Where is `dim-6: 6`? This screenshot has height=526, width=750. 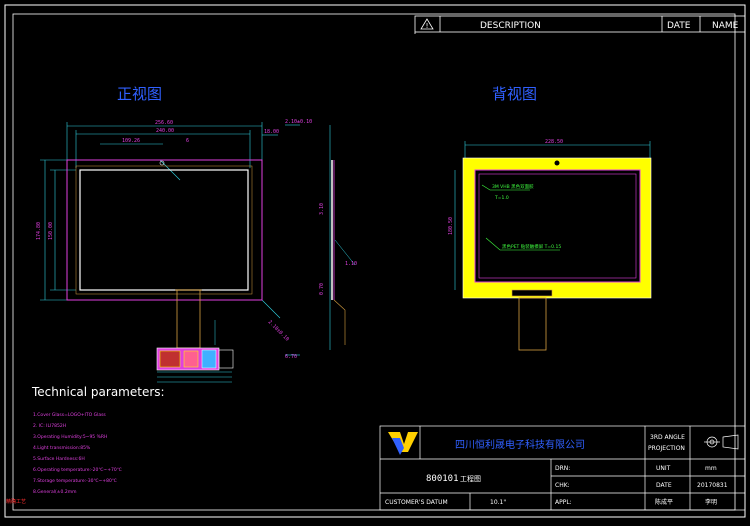 dim-6: 6 is located at coordinates (187, 141).